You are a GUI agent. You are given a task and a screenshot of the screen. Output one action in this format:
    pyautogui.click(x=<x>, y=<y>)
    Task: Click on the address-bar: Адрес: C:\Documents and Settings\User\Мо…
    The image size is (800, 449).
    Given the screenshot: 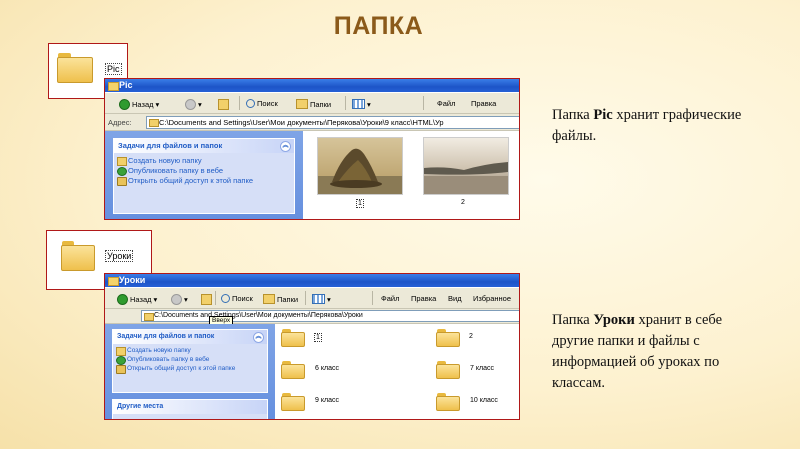 What is the action you would take?
    pyautogui.click(x=312, y=122)
    